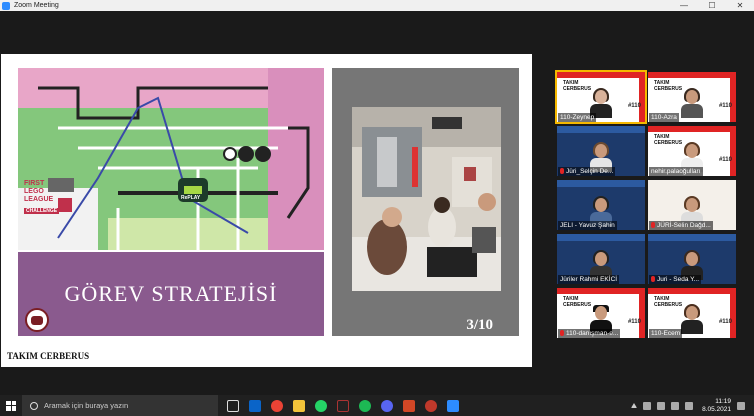  I want to click on volume-icon, so click(689, 405).